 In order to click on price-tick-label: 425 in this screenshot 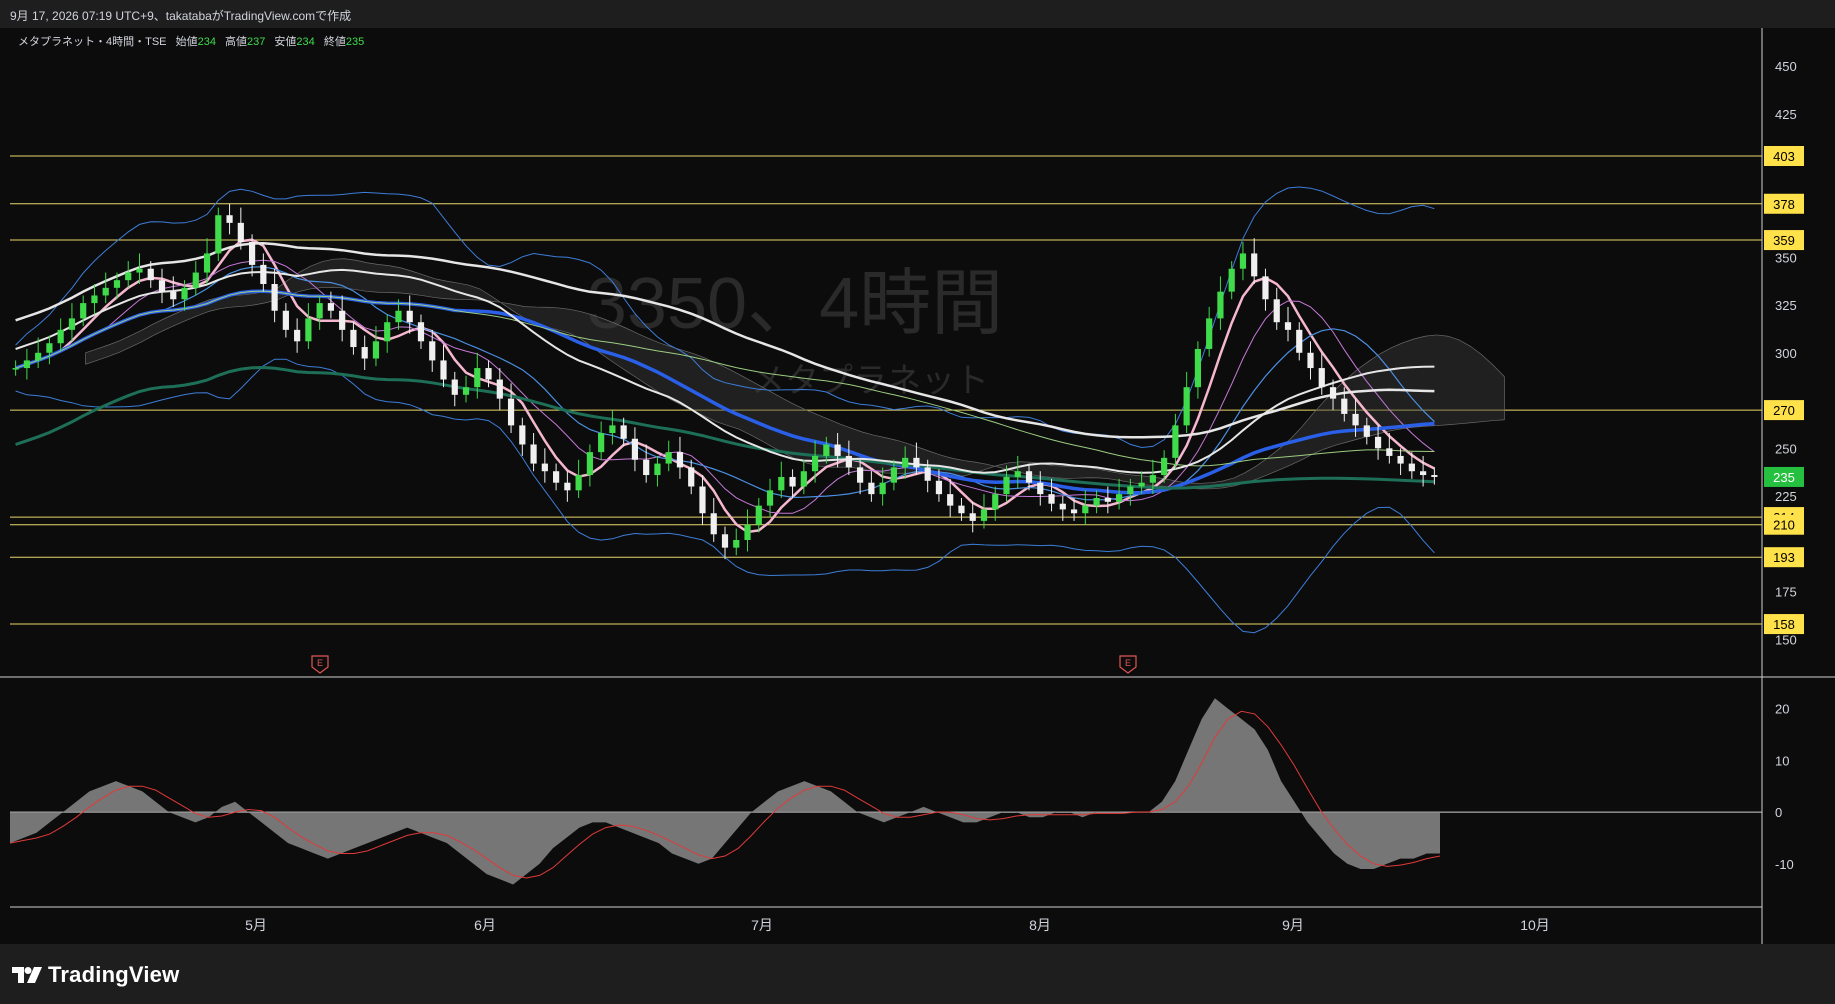, I will do `click(1786, 114)`.